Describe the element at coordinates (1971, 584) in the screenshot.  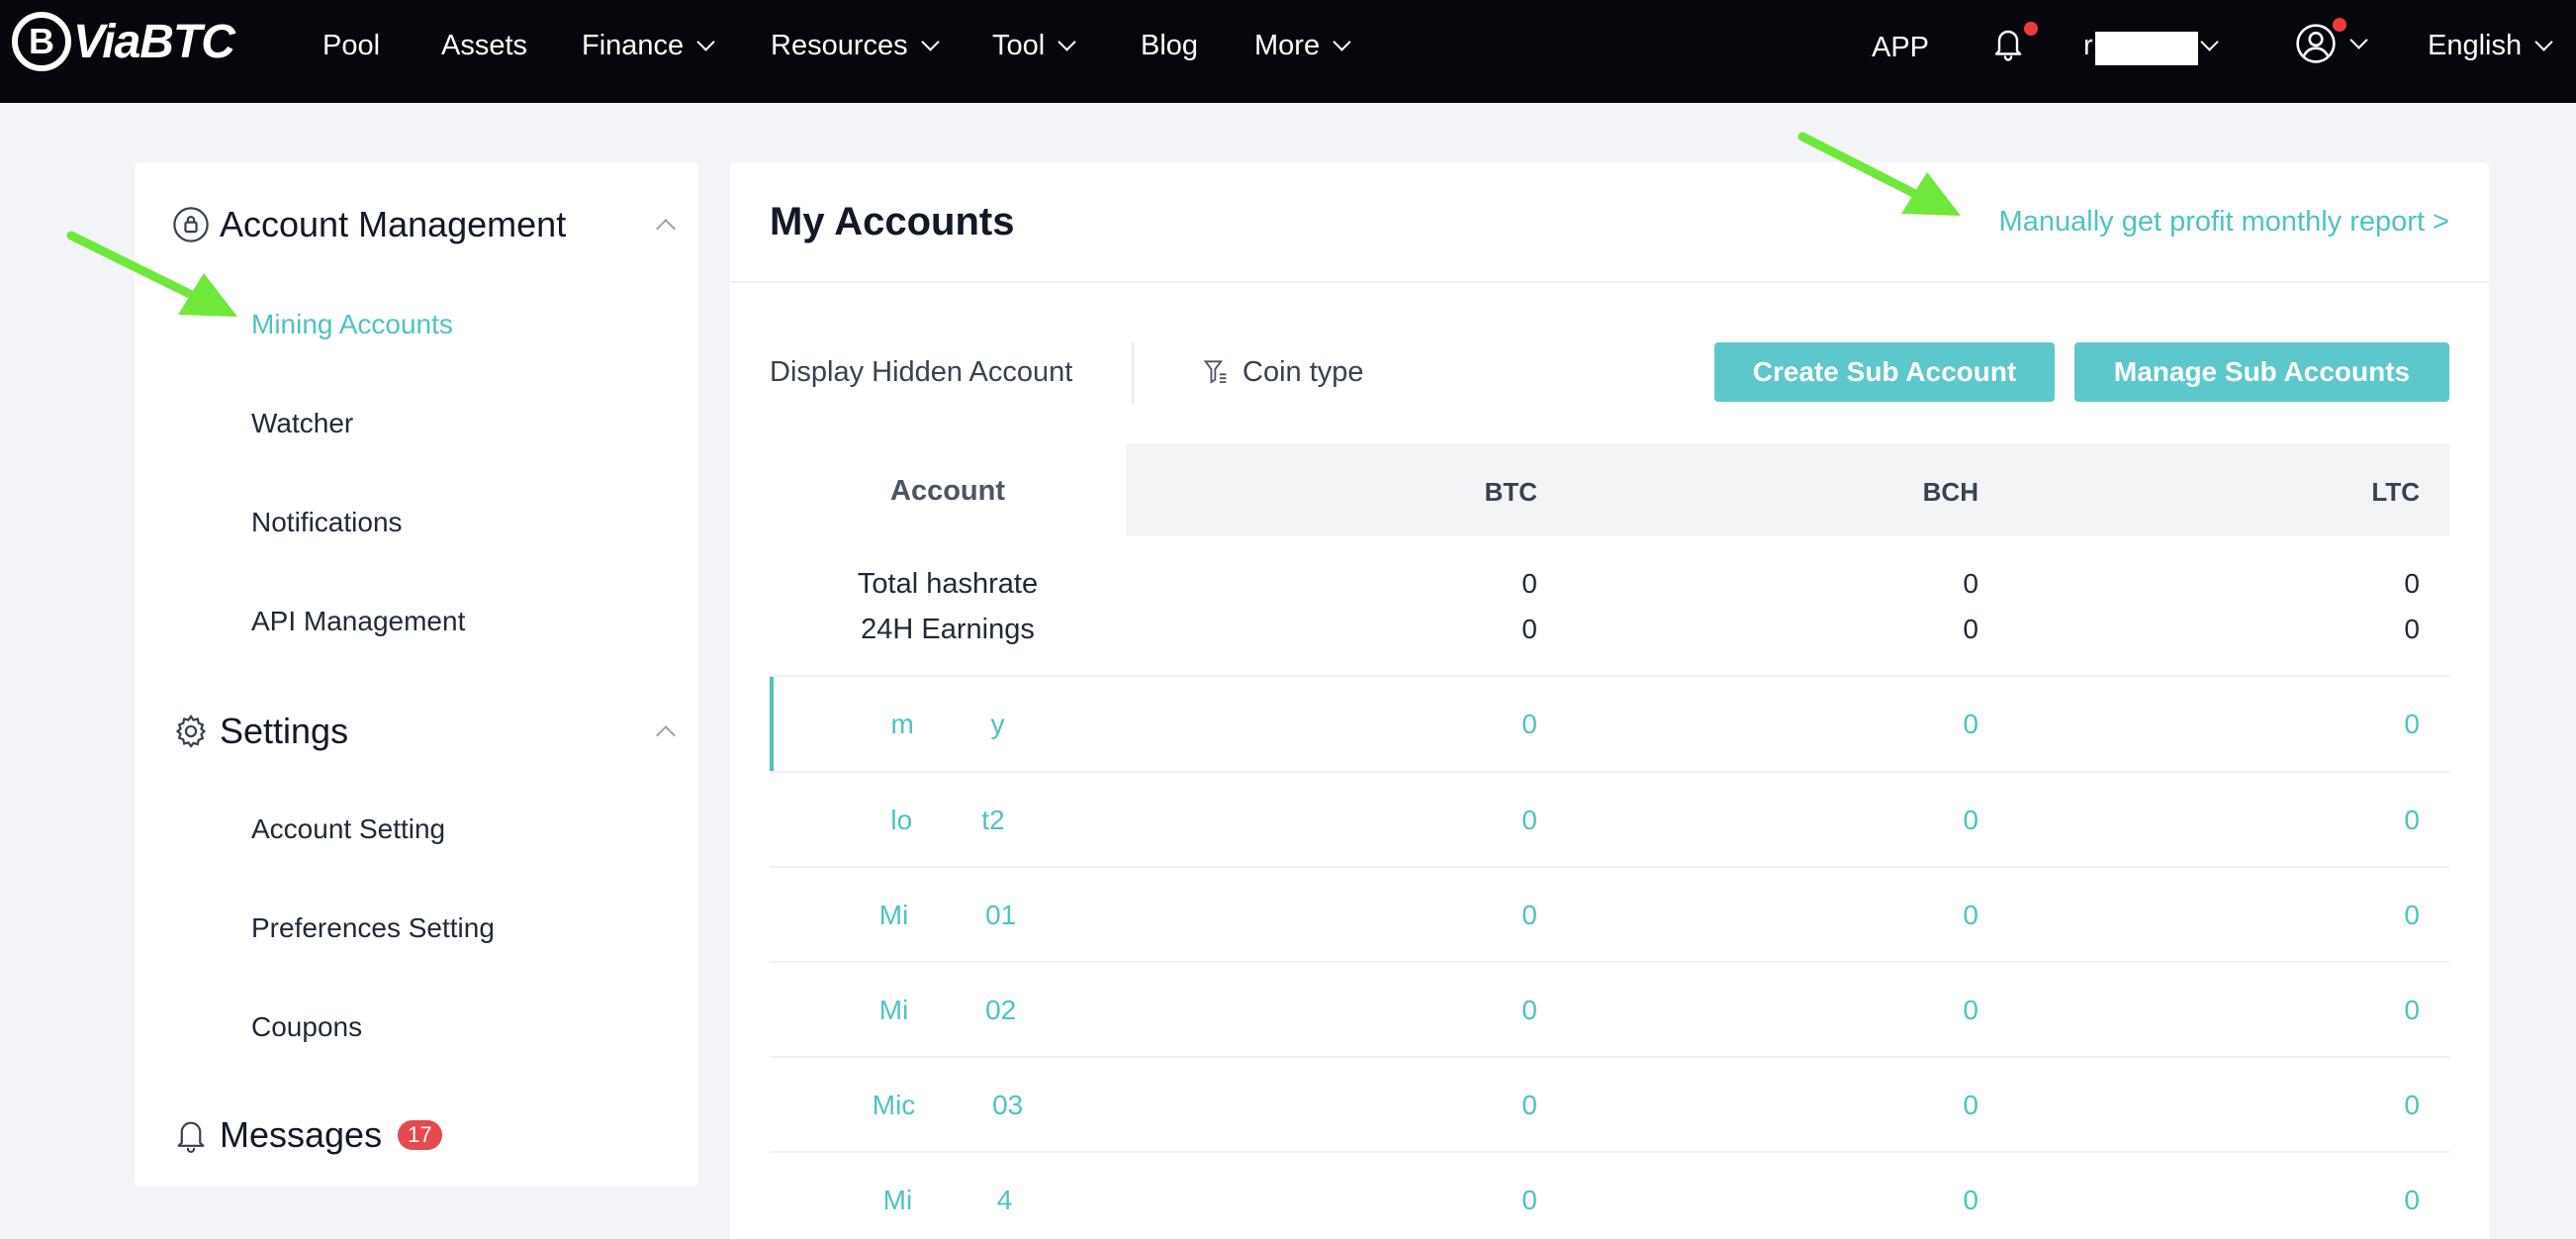
I see `total-hashrate-bch: 0` at that location.